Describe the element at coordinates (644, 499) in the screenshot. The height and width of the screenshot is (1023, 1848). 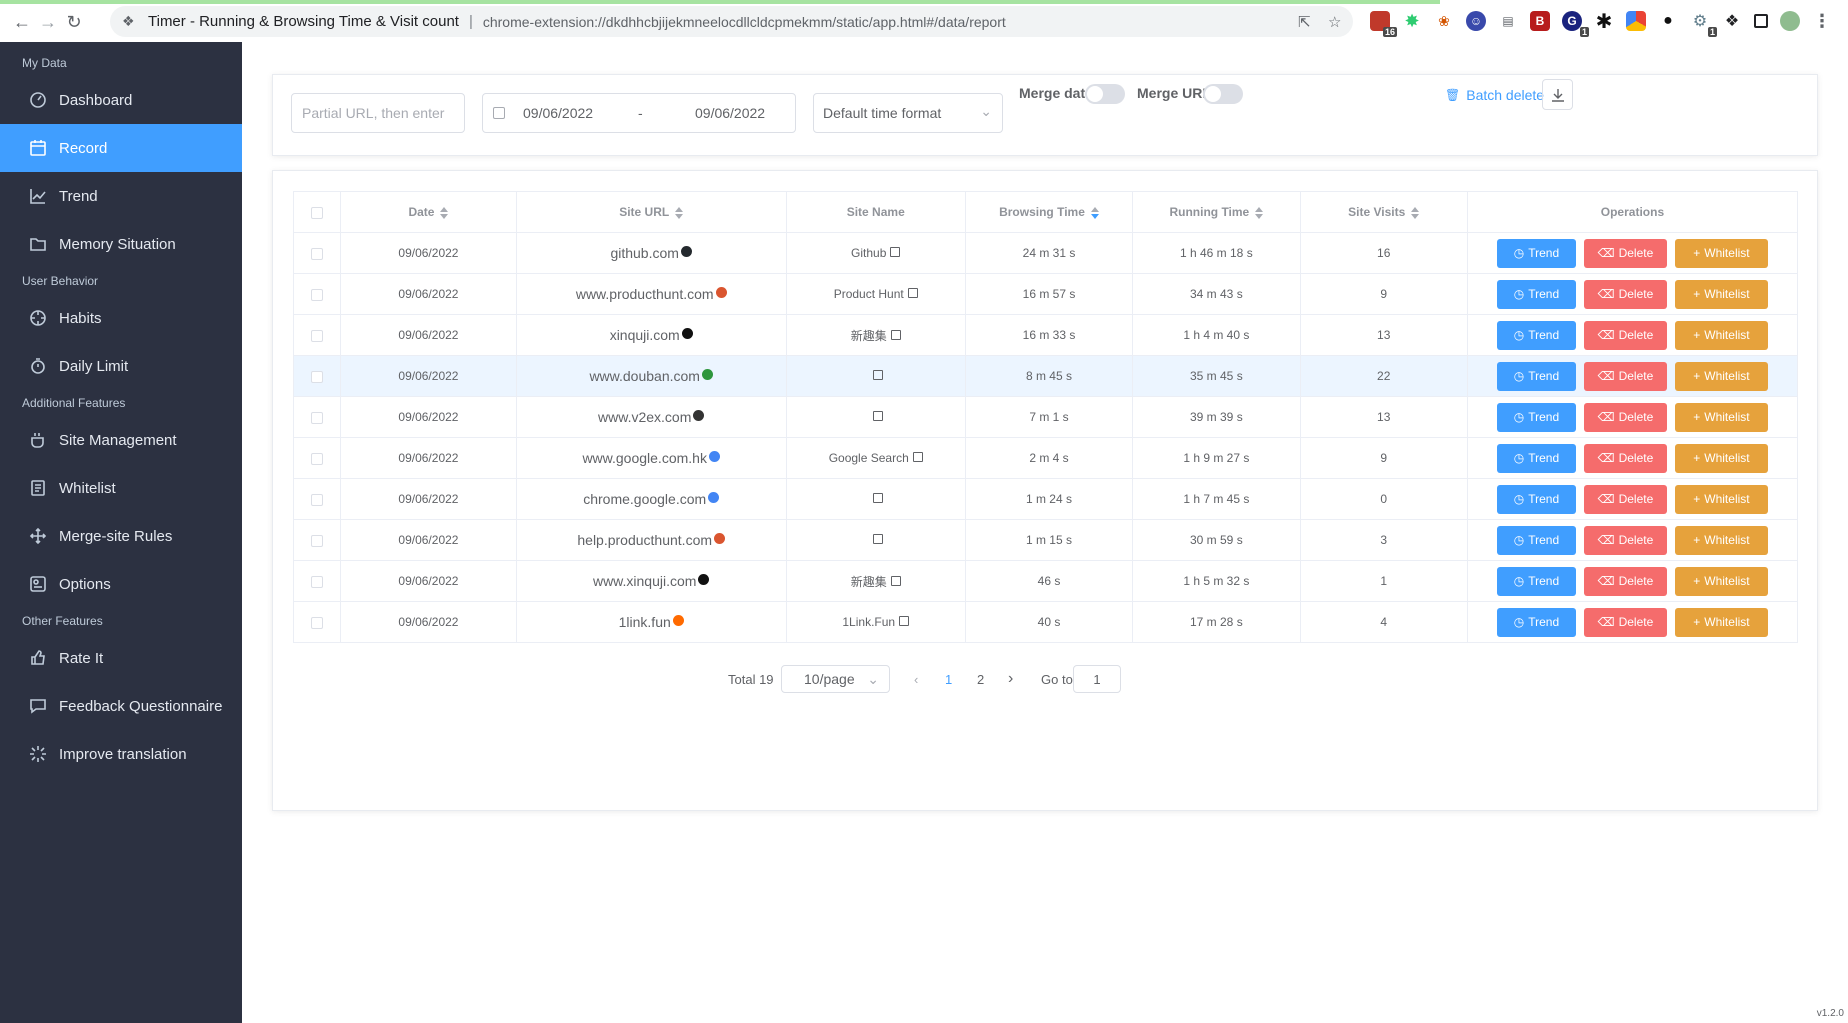
I see `site-url-link: chrome.google.com` at that location.